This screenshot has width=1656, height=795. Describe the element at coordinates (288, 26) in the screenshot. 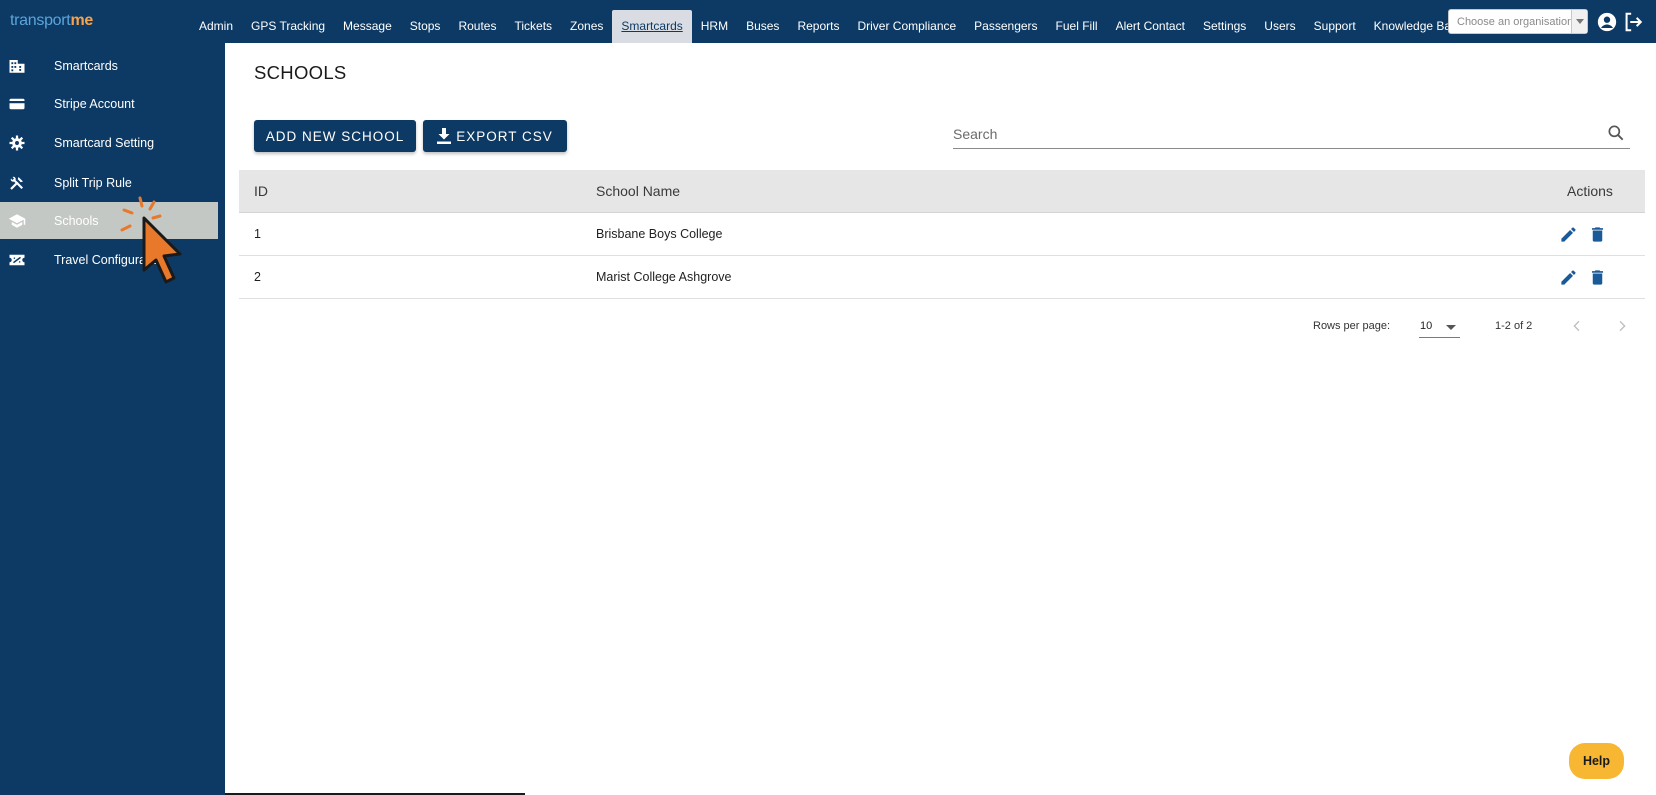

I see `nav-gps-tracking: GPS Tracking` at that location.